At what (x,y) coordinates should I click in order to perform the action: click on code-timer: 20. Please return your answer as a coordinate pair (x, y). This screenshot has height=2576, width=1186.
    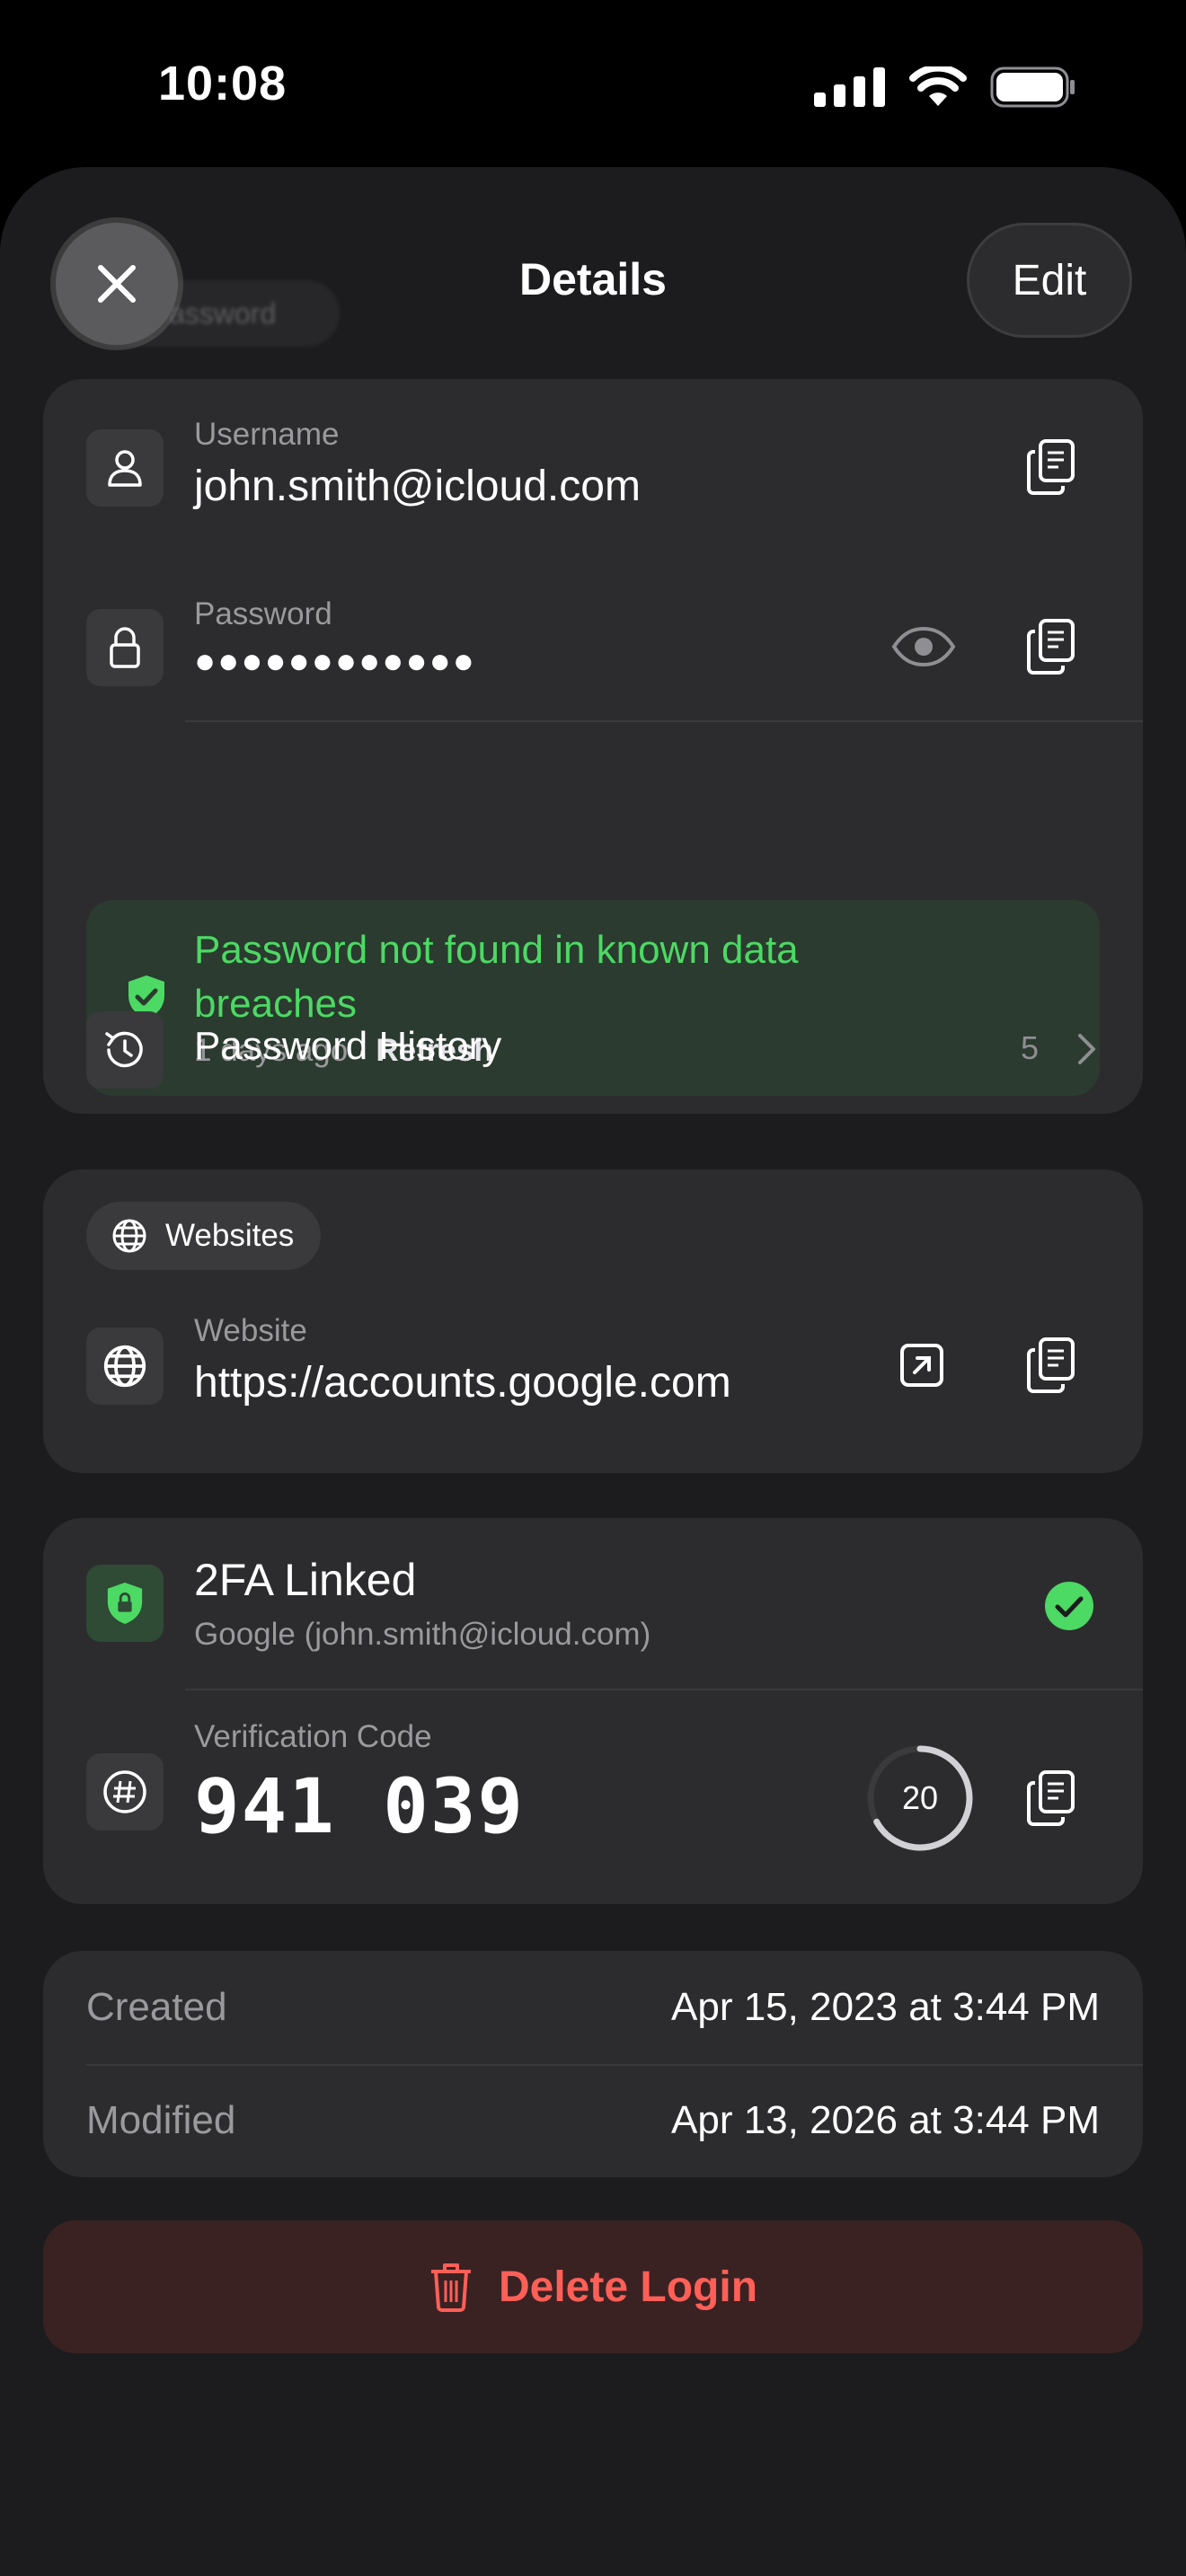
    Looking at the image, I should click on (920, 1798).